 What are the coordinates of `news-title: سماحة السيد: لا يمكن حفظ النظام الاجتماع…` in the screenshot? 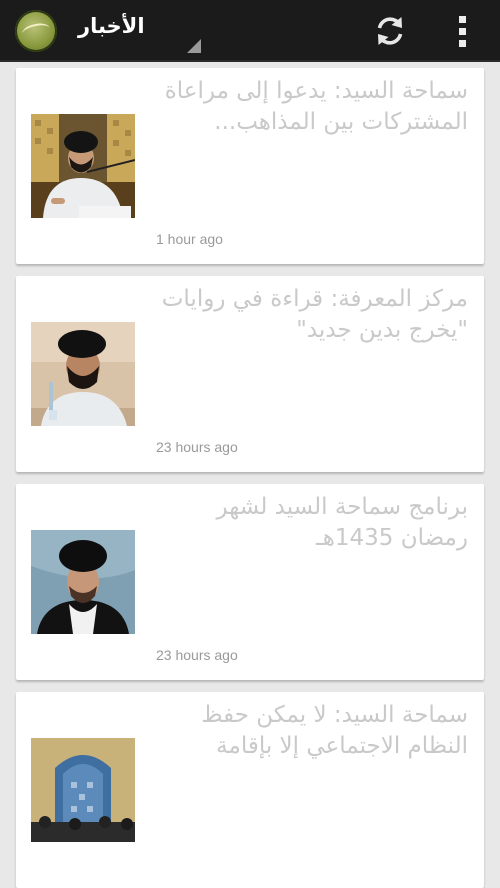 It's located at (308, 731).